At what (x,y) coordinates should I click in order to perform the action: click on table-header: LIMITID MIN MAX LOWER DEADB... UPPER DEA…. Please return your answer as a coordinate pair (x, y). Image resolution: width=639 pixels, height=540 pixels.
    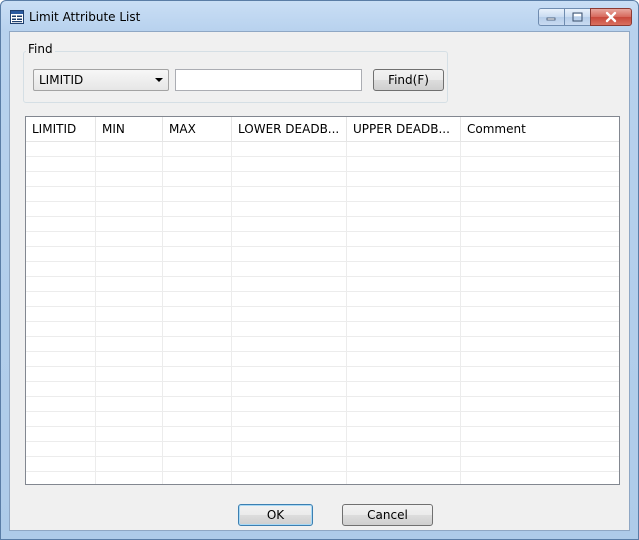
    Looking at the image, I should click on (322, 129).